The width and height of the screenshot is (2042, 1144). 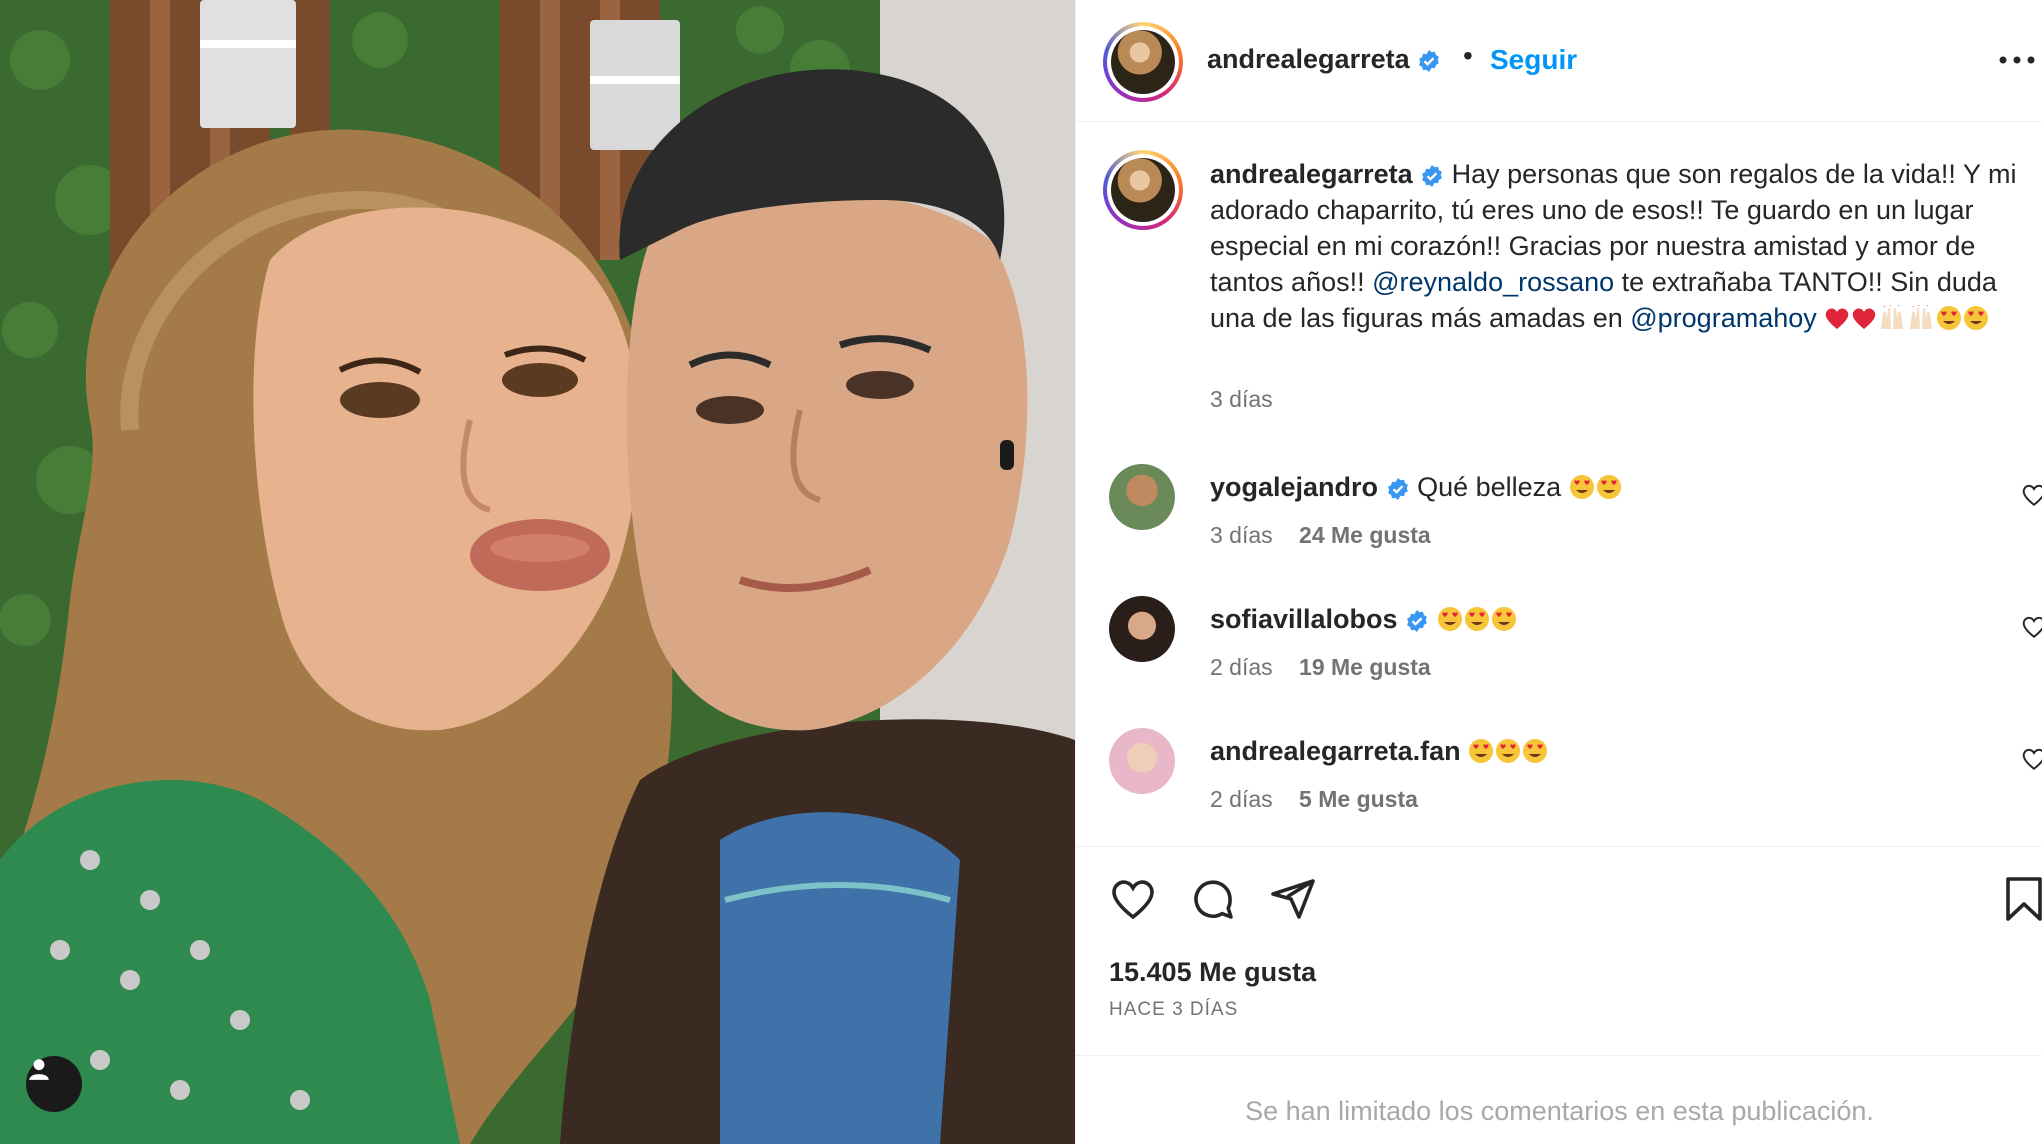 What do you see at coordinates (1311, 174) in the screenshot?
I see `caption-username: andrealegarreta` at bounding box center [1311, 174].